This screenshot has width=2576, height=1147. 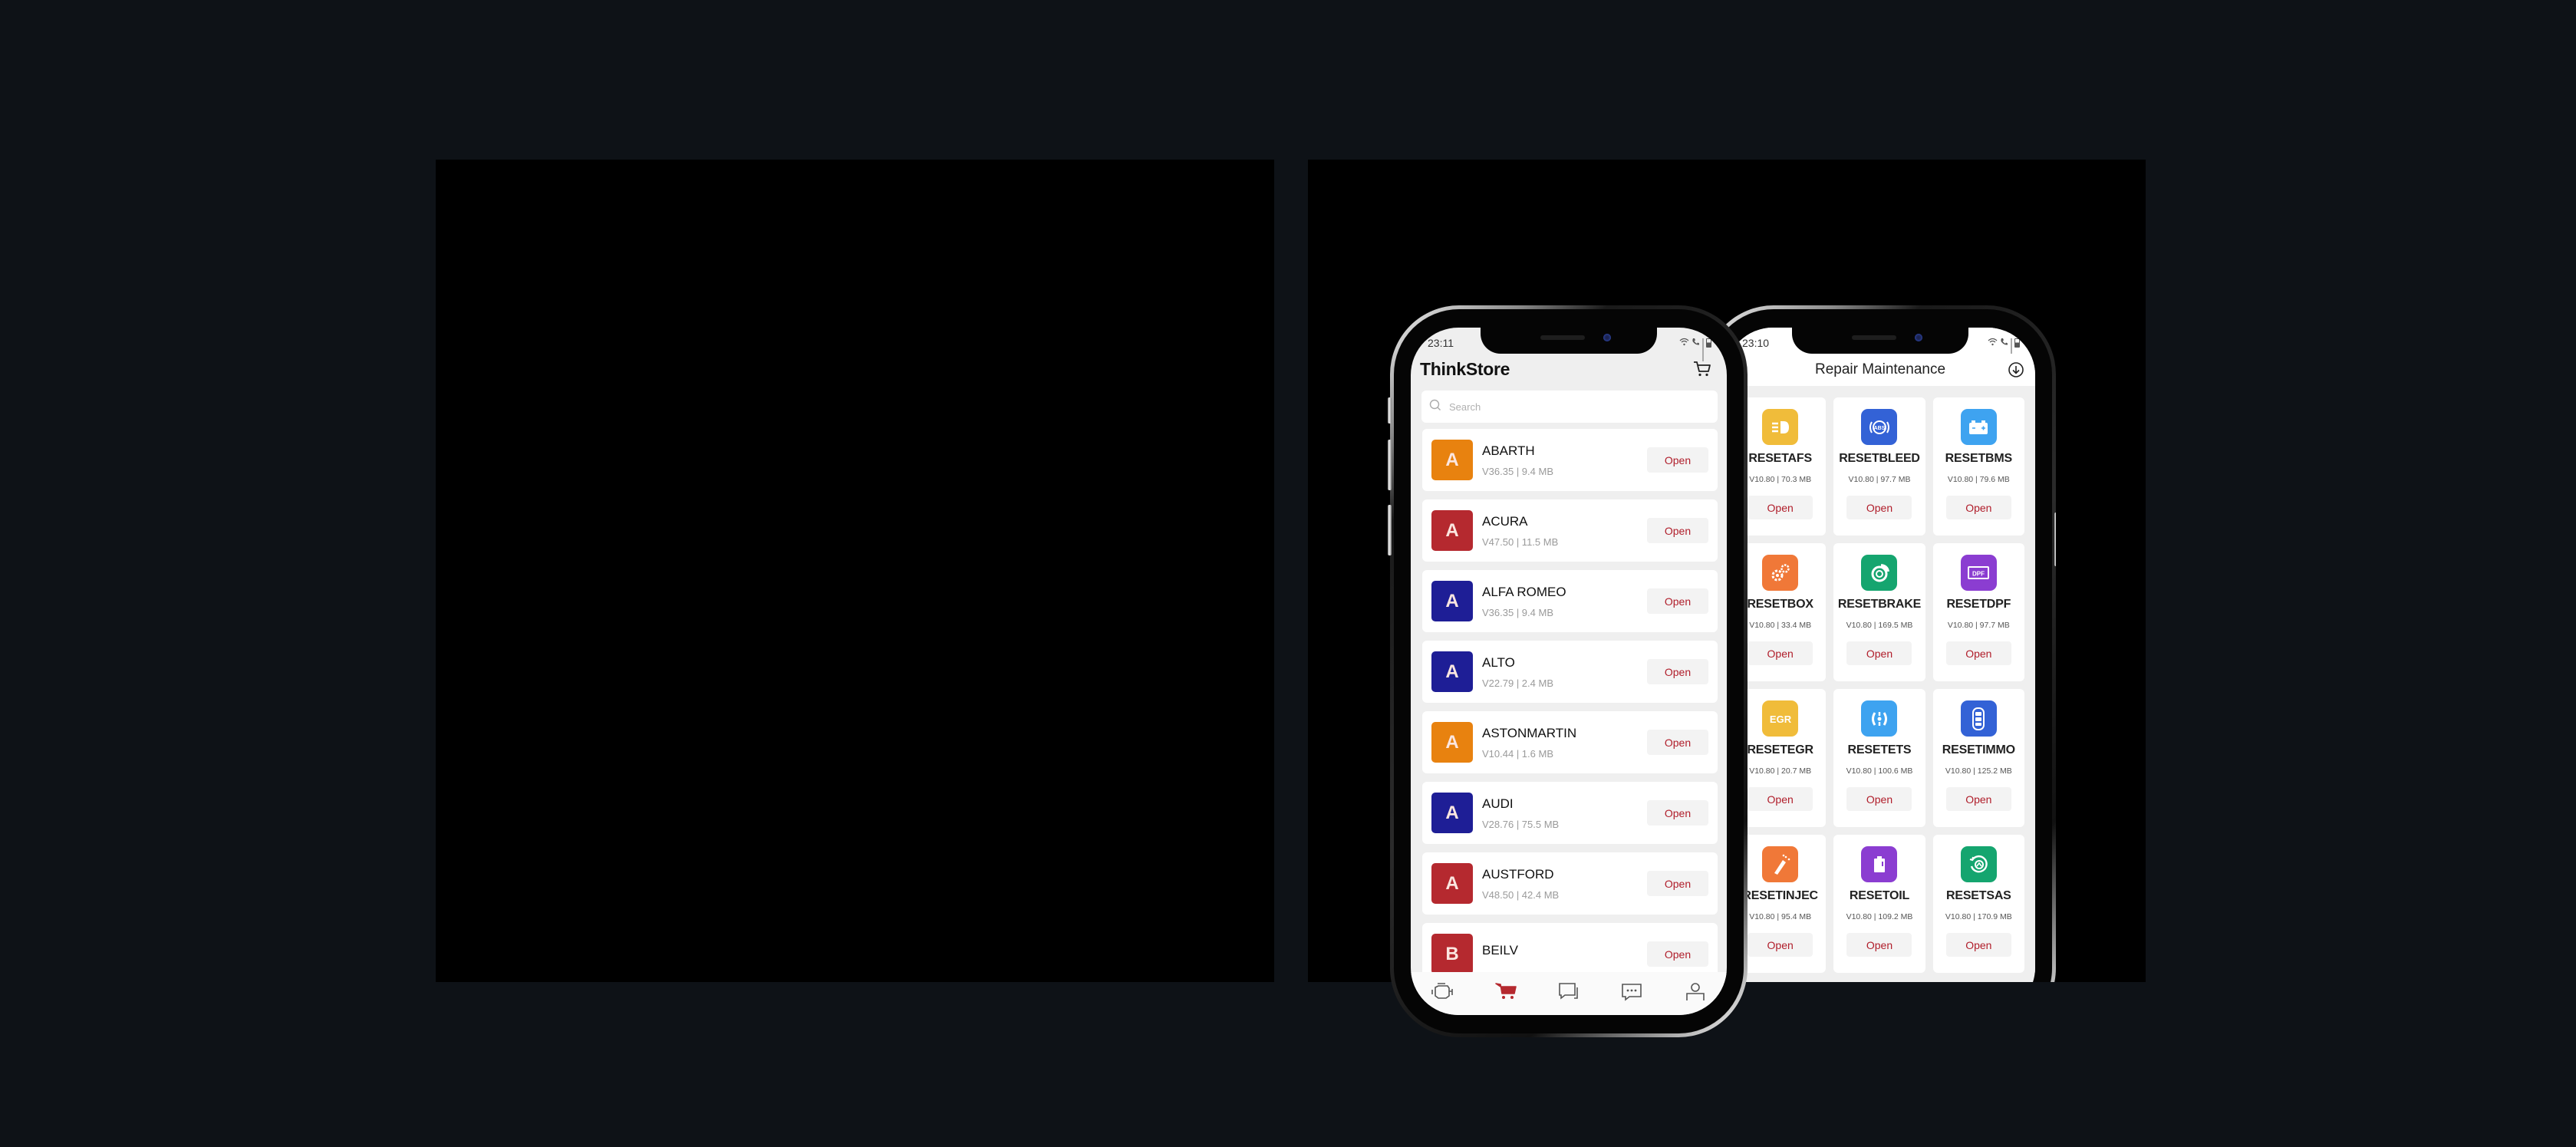 What do you see at coordinates (1978, 718) in the screenshot?
I see `key-fob-icon` at bounding box center [1978, 718].